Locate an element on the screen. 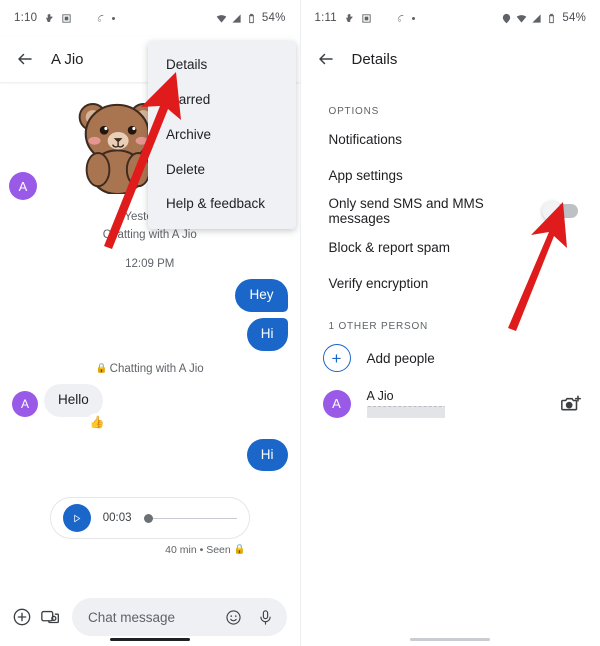  gallery-camera-icon is located at coordinates (50, 617).